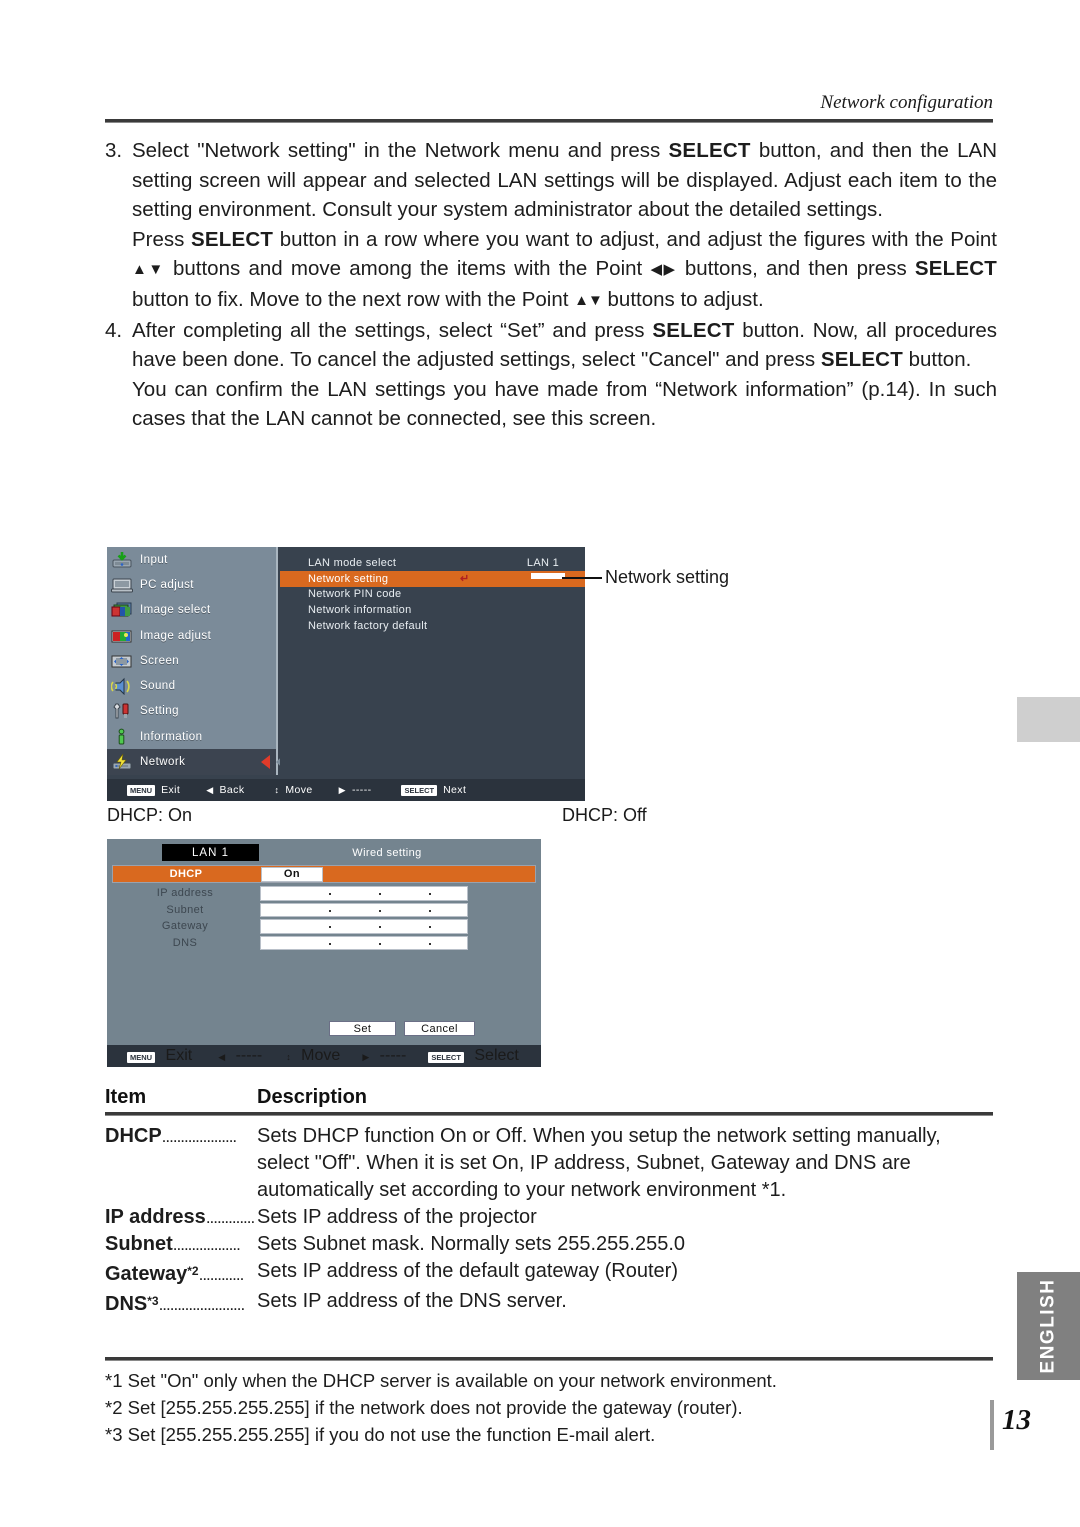  What do you see at coordinates (160, 660) in the screenshot?
I see `sidebar-item-label: Screen` at bounding box center [160, 660].